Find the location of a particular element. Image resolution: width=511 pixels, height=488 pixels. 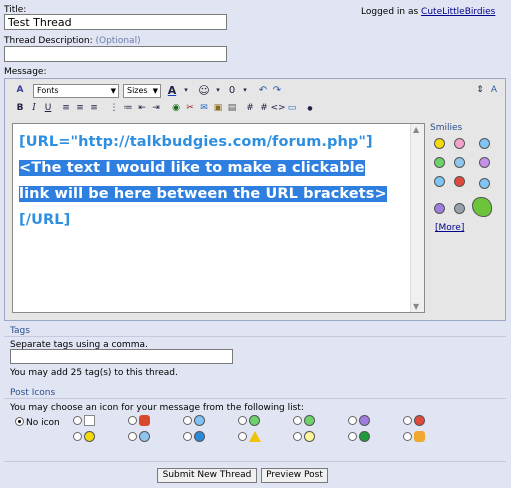

budgie-icon is located at coordinates (482, 207).